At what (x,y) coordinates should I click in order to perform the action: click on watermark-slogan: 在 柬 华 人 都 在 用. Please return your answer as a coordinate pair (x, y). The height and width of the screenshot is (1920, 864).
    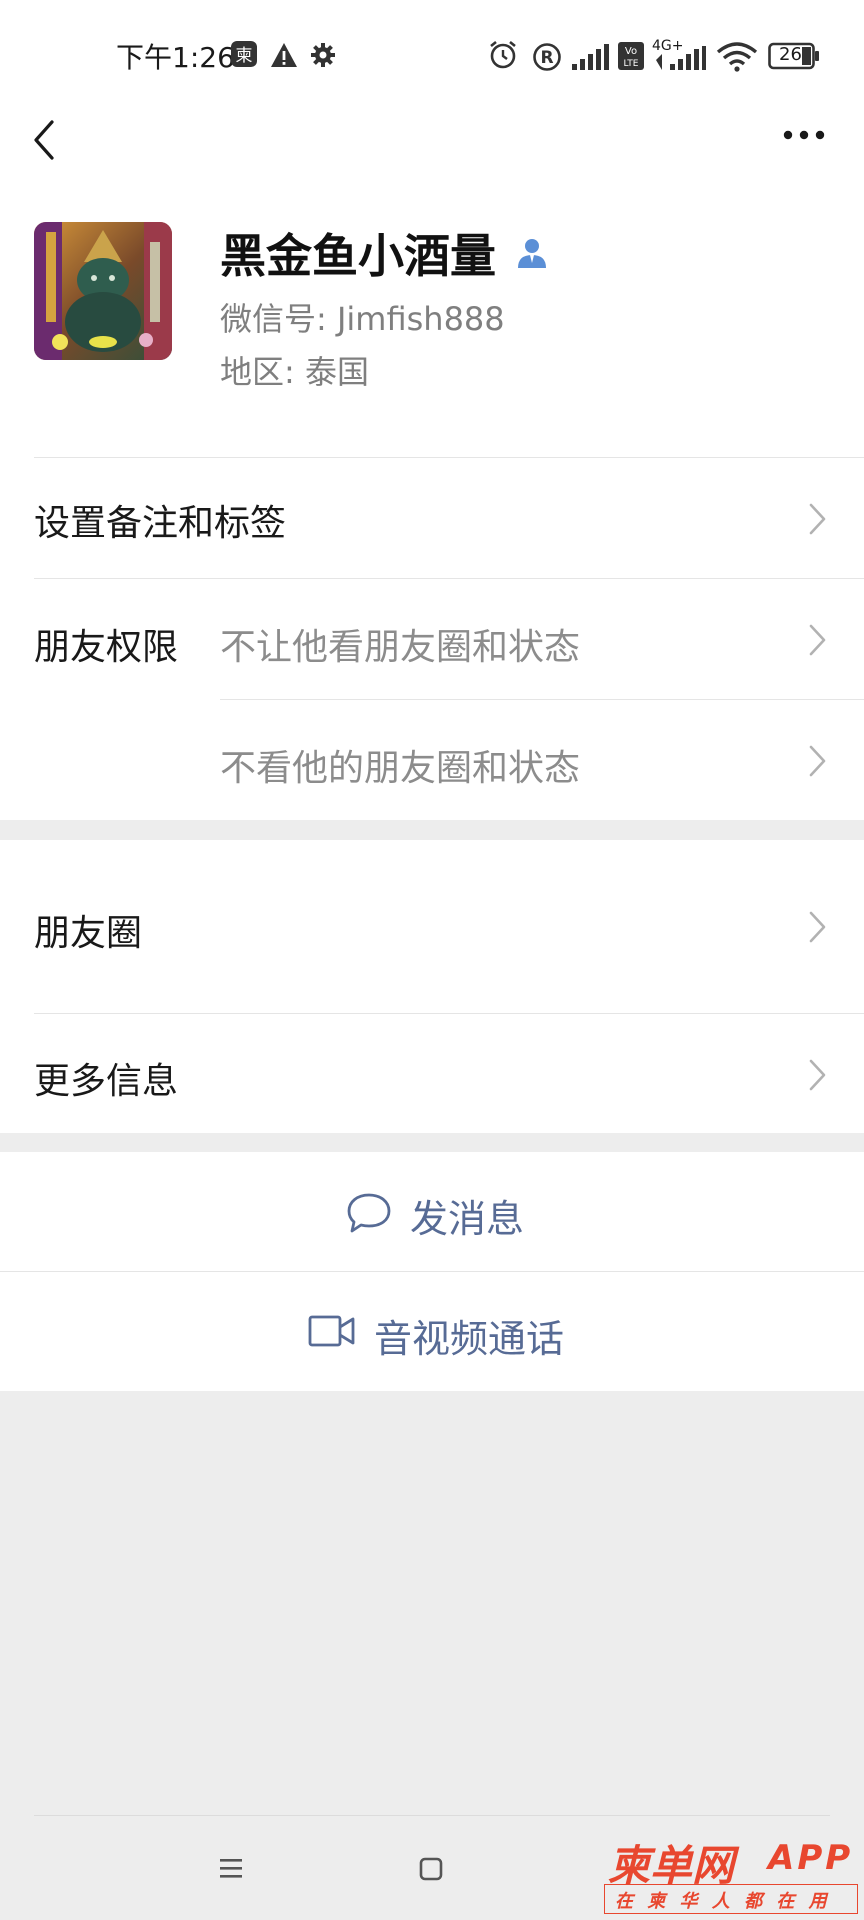
    Looking at the image, I should click on (723, 1901).